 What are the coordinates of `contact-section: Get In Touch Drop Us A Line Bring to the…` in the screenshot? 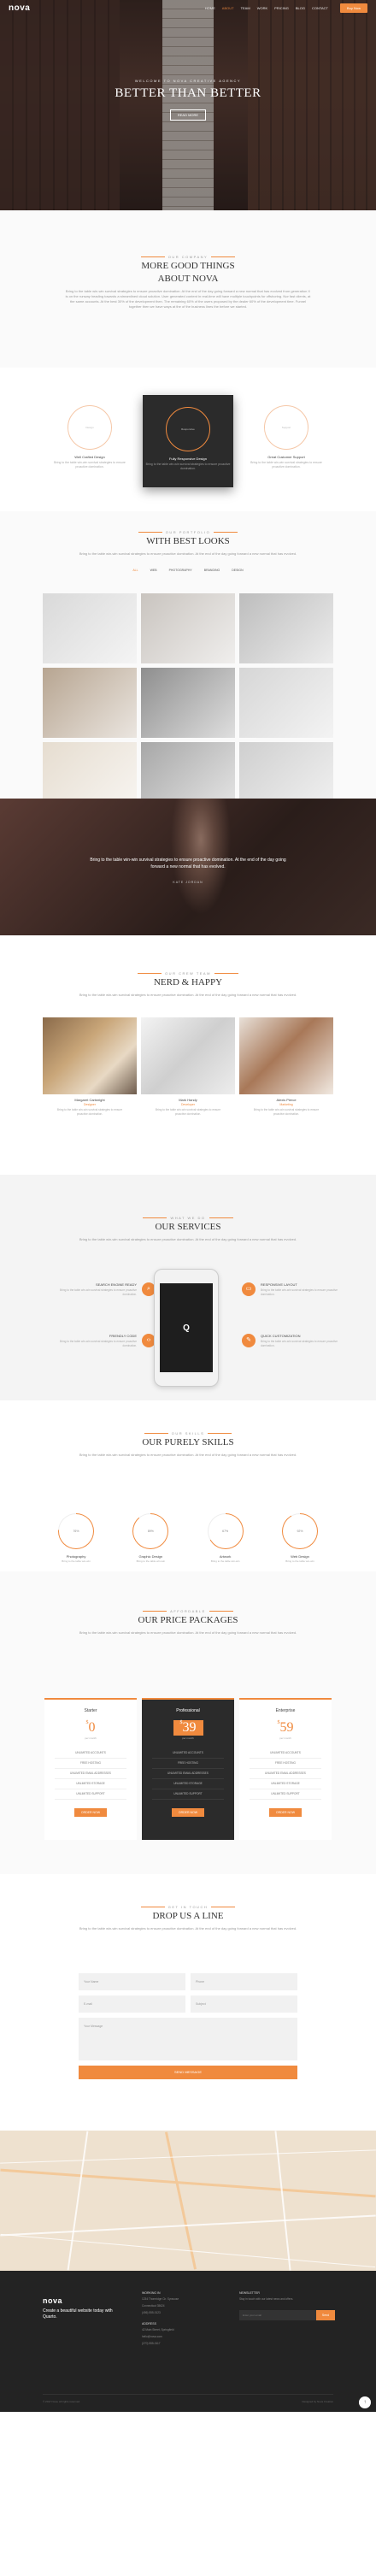 It's located at (188, 2002).